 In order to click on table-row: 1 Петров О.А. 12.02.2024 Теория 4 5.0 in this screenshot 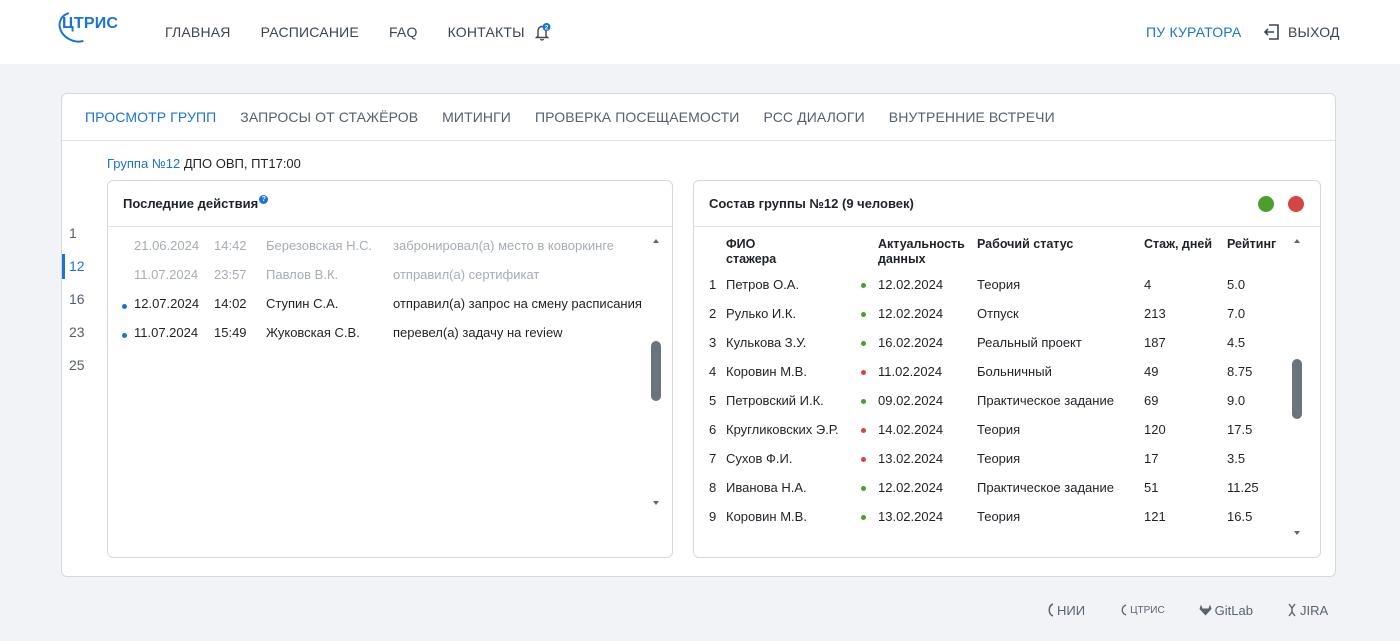, I will do `click(994, 288)`.